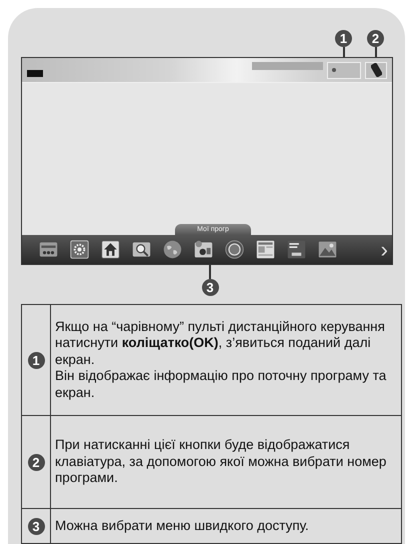 This screenshot has height=544, width=413. Describe the element at coordinates (35, 73) in the screenshot. I see `channel-icon` at that location.